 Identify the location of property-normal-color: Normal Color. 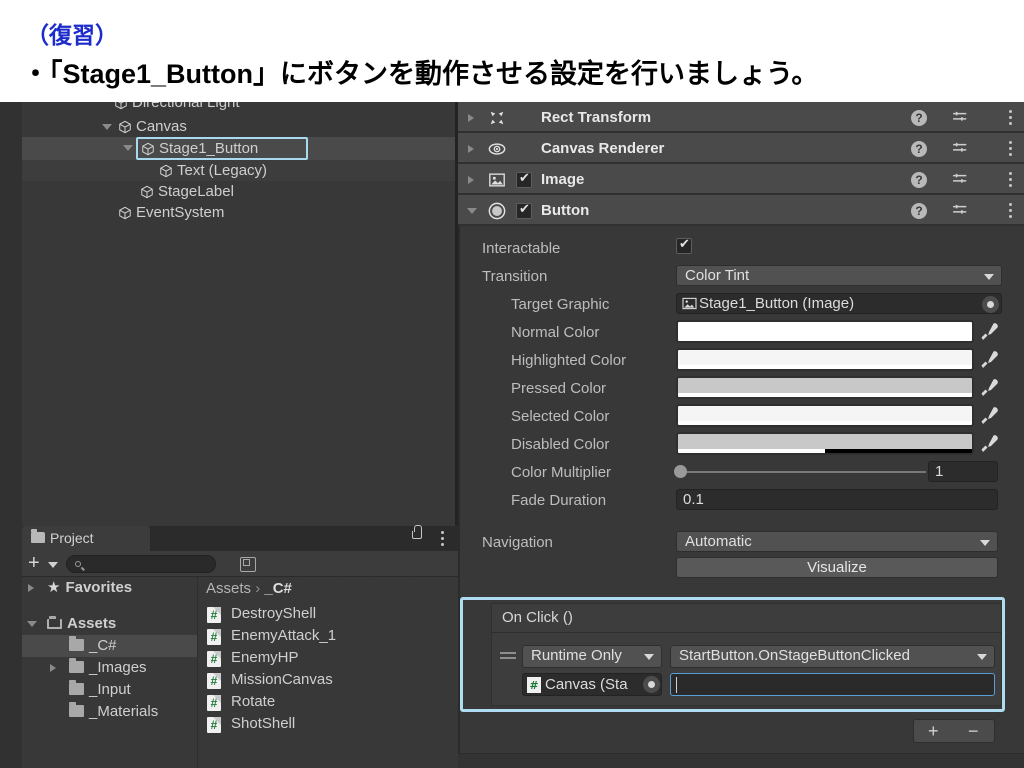
(741, 332).